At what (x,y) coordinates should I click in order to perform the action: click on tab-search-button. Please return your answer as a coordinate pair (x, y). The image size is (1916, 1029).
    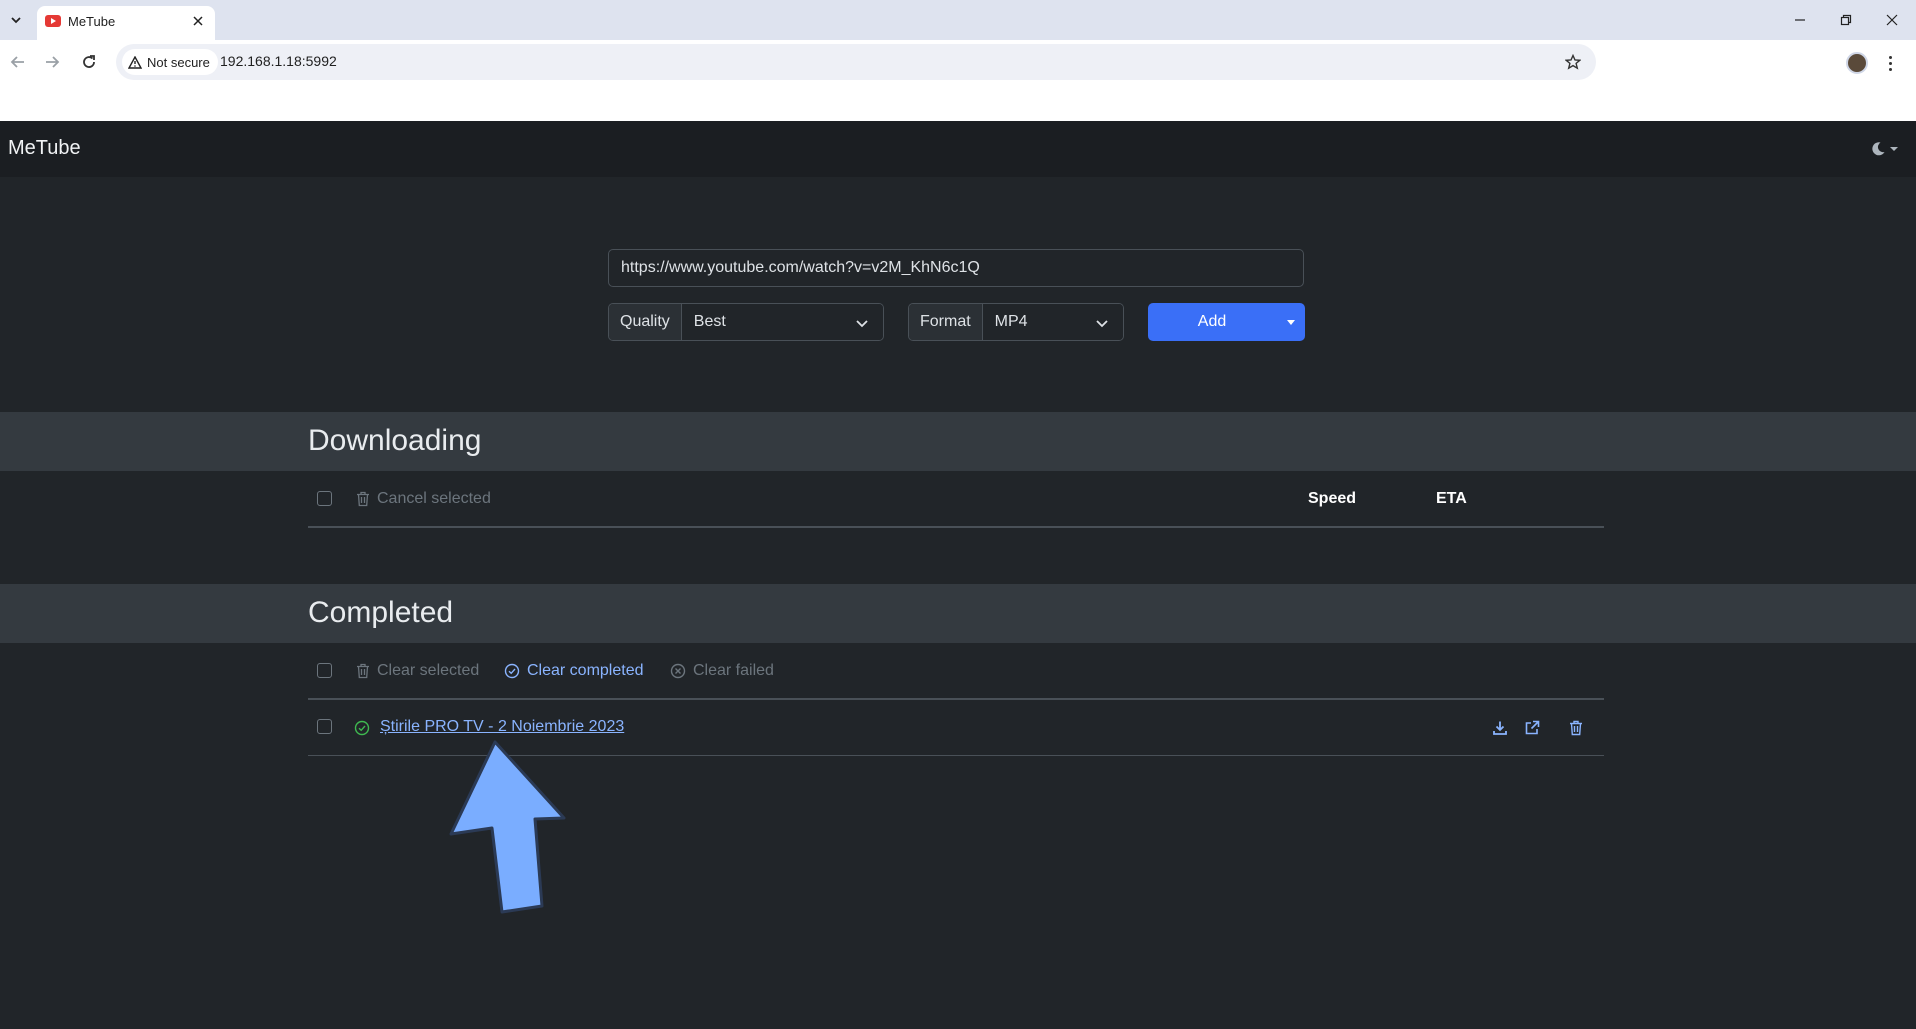
    Looking at the image, I should click on (16, 20).